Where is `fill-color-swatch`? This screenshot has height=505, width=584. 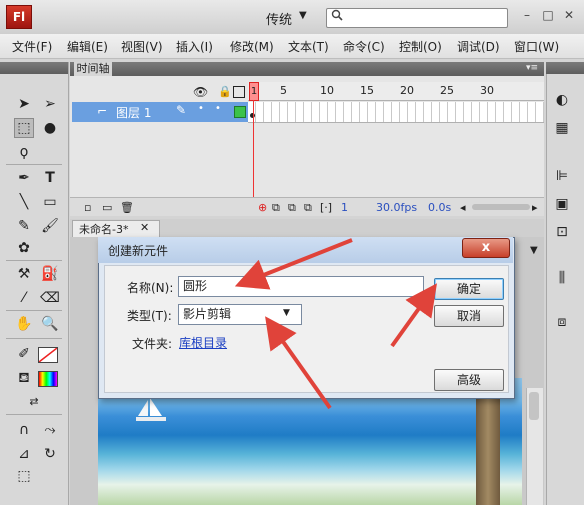 fill-color-swatch is located at coordinates (48, 379).